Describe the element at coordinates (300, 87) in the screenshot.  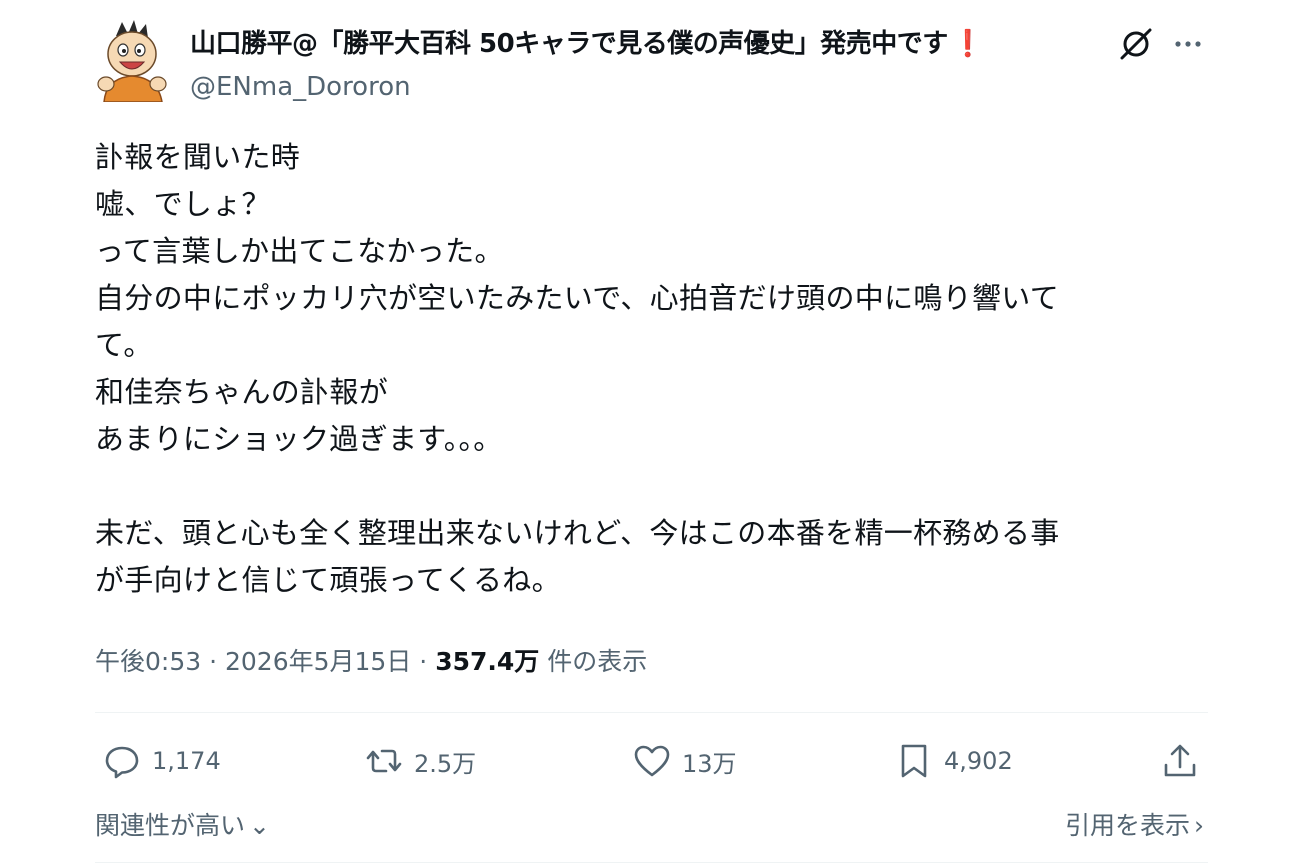
I see `author-handle: @ENma_Dororon` at that location.